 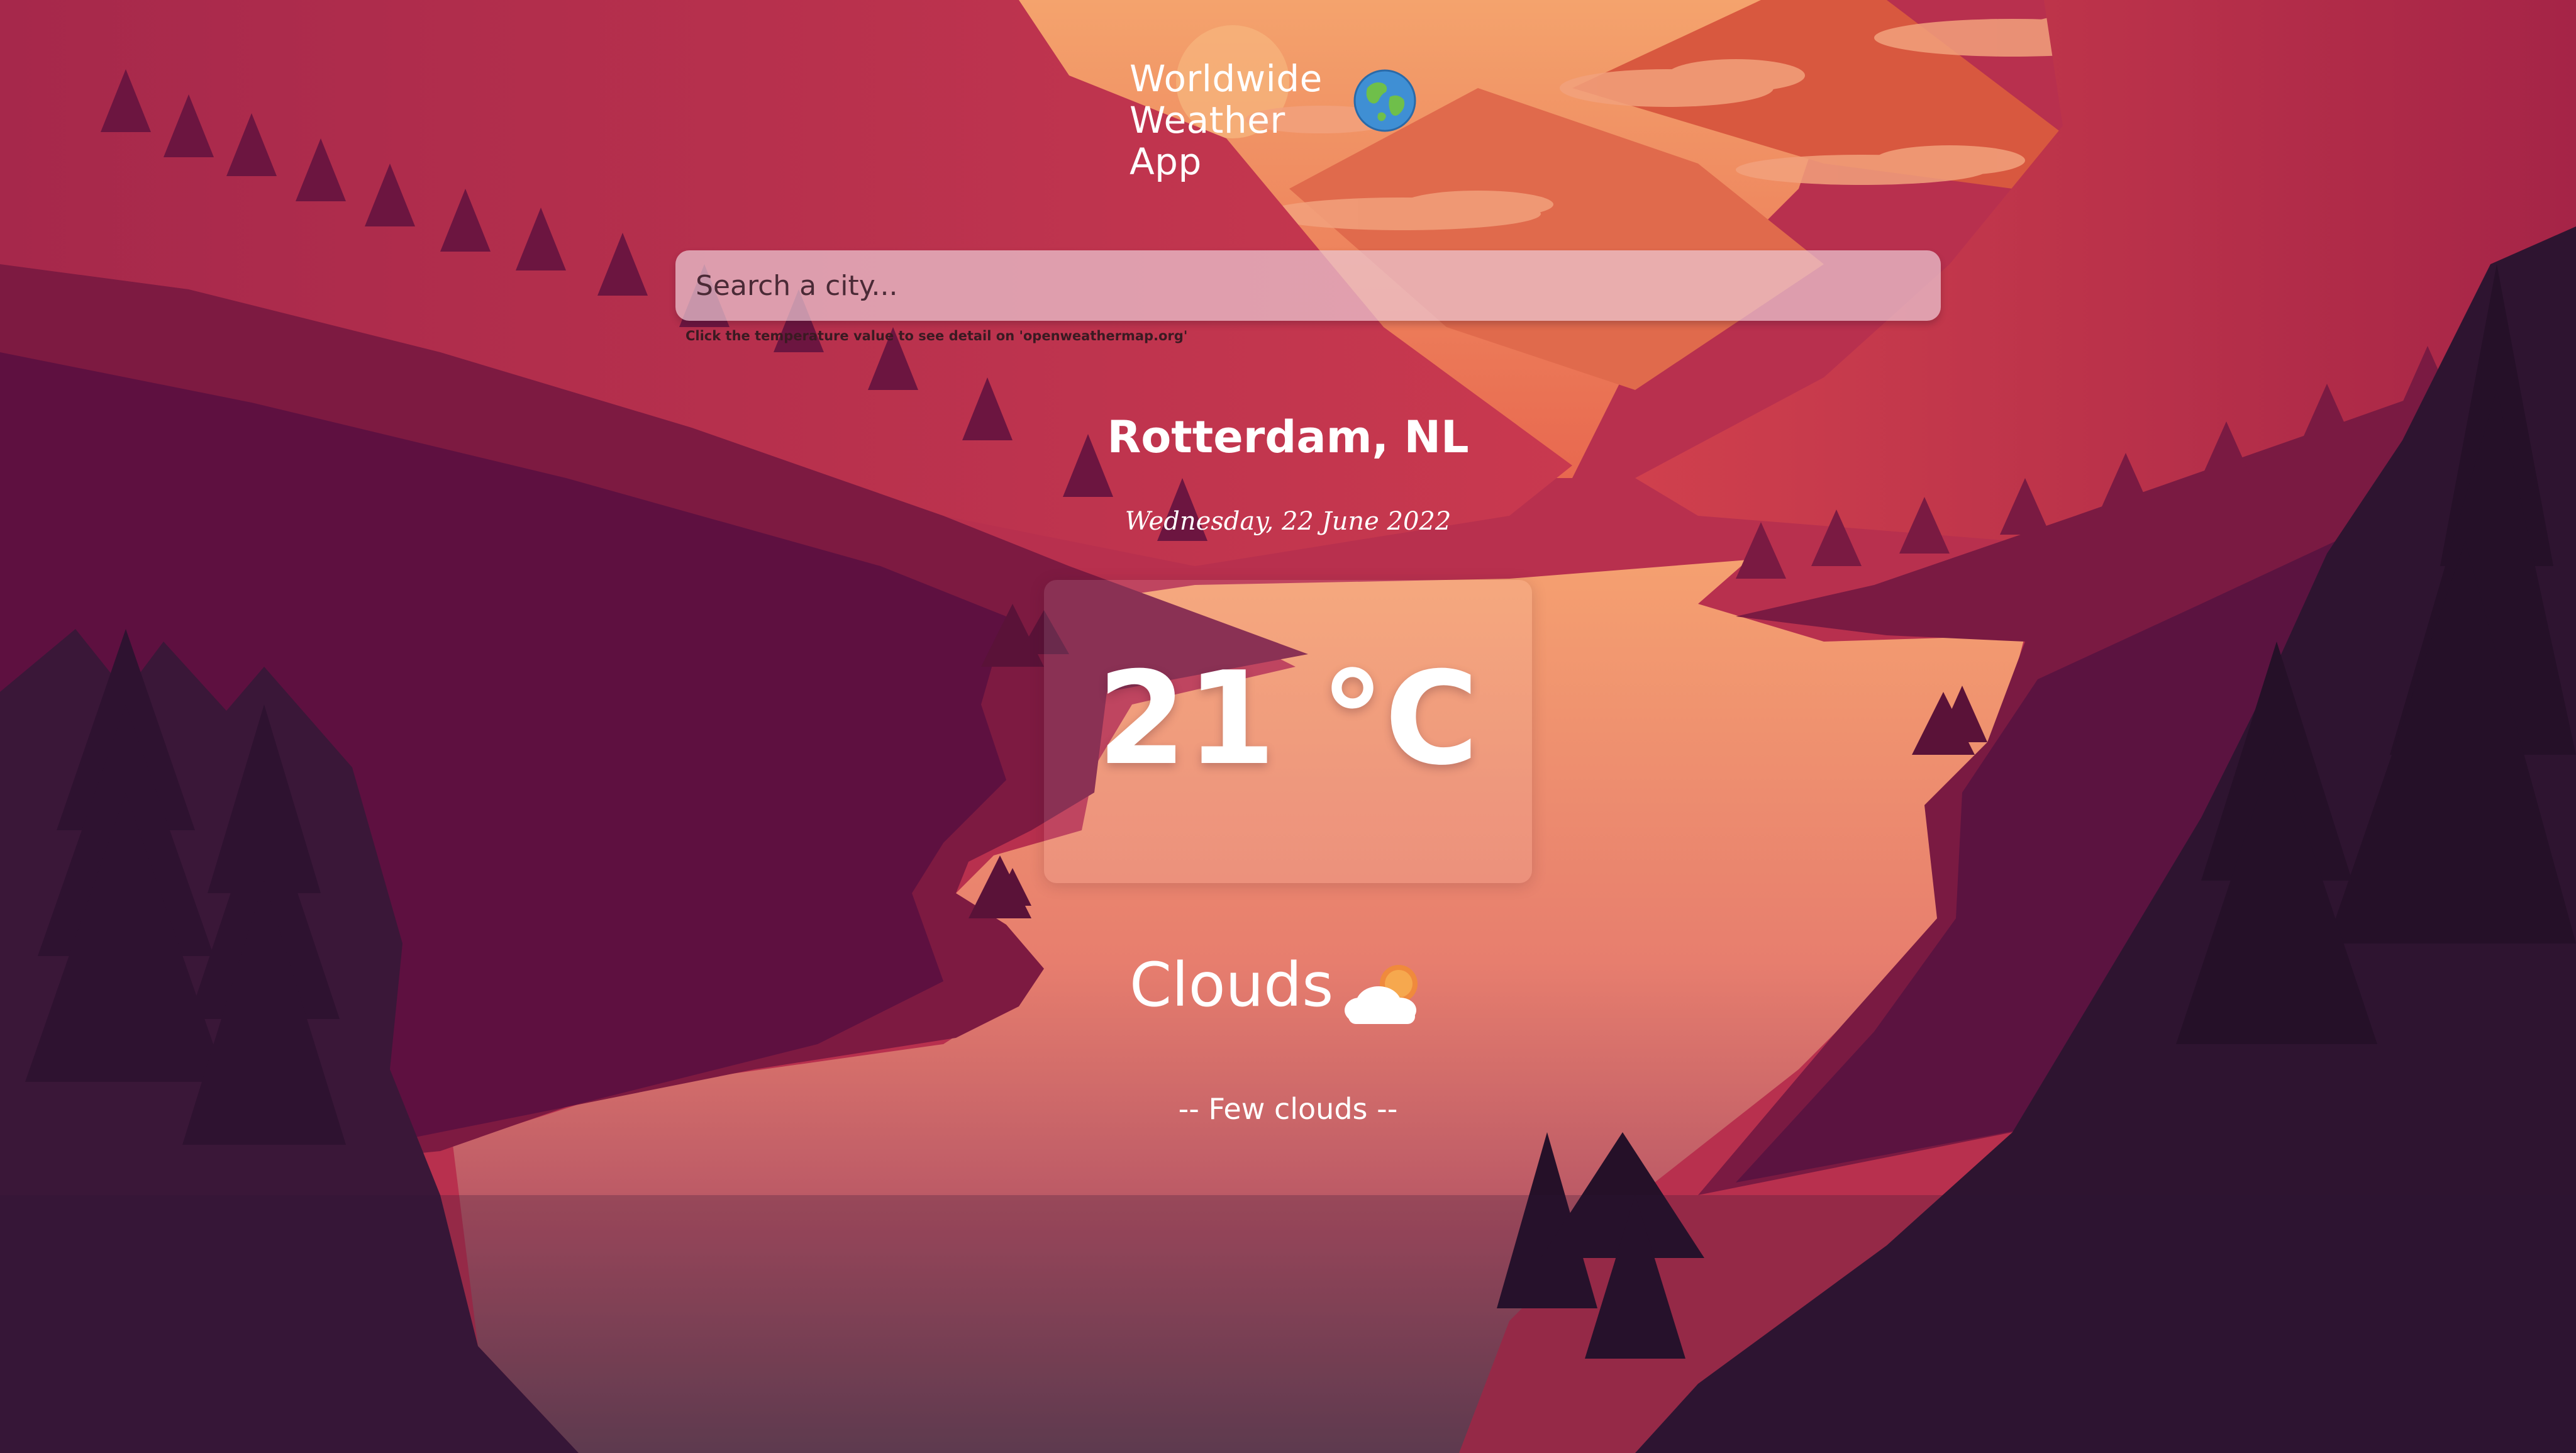 I want to click on cloud-sun-icon, so click(x=1384, y=994).